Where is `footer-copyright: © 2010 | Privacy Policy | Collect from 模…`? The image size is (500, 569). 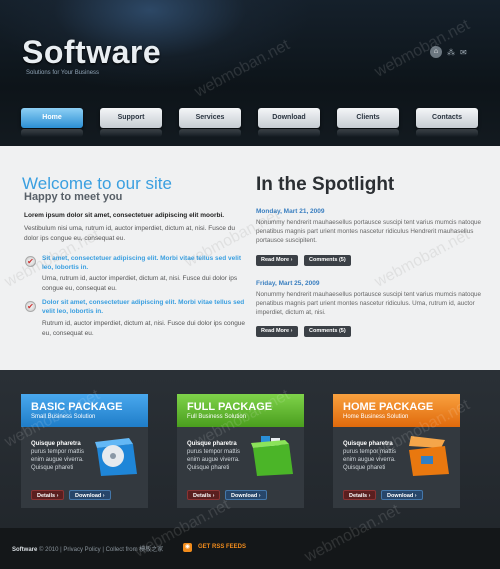
footer-copyright: © 2010 | Privacy Policy | Collect from 模… is located at coordinates (101, 550).